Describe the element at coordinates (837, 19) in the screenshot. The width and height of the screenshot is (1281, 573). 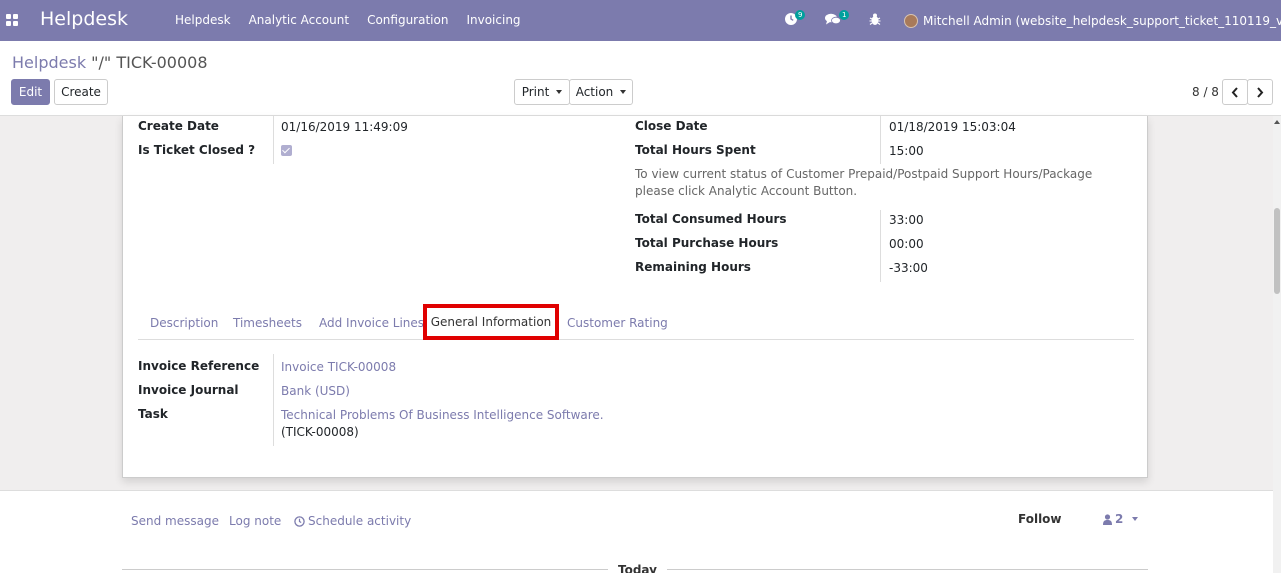
I see `messages-menu: 1` at that location.